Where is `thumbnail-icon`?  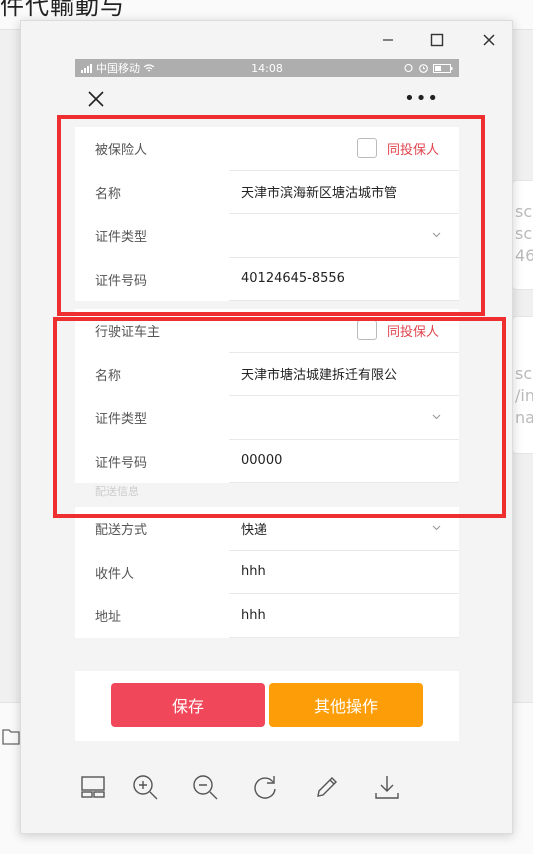
thumbnail-icon is located at coordinates (93, 787).